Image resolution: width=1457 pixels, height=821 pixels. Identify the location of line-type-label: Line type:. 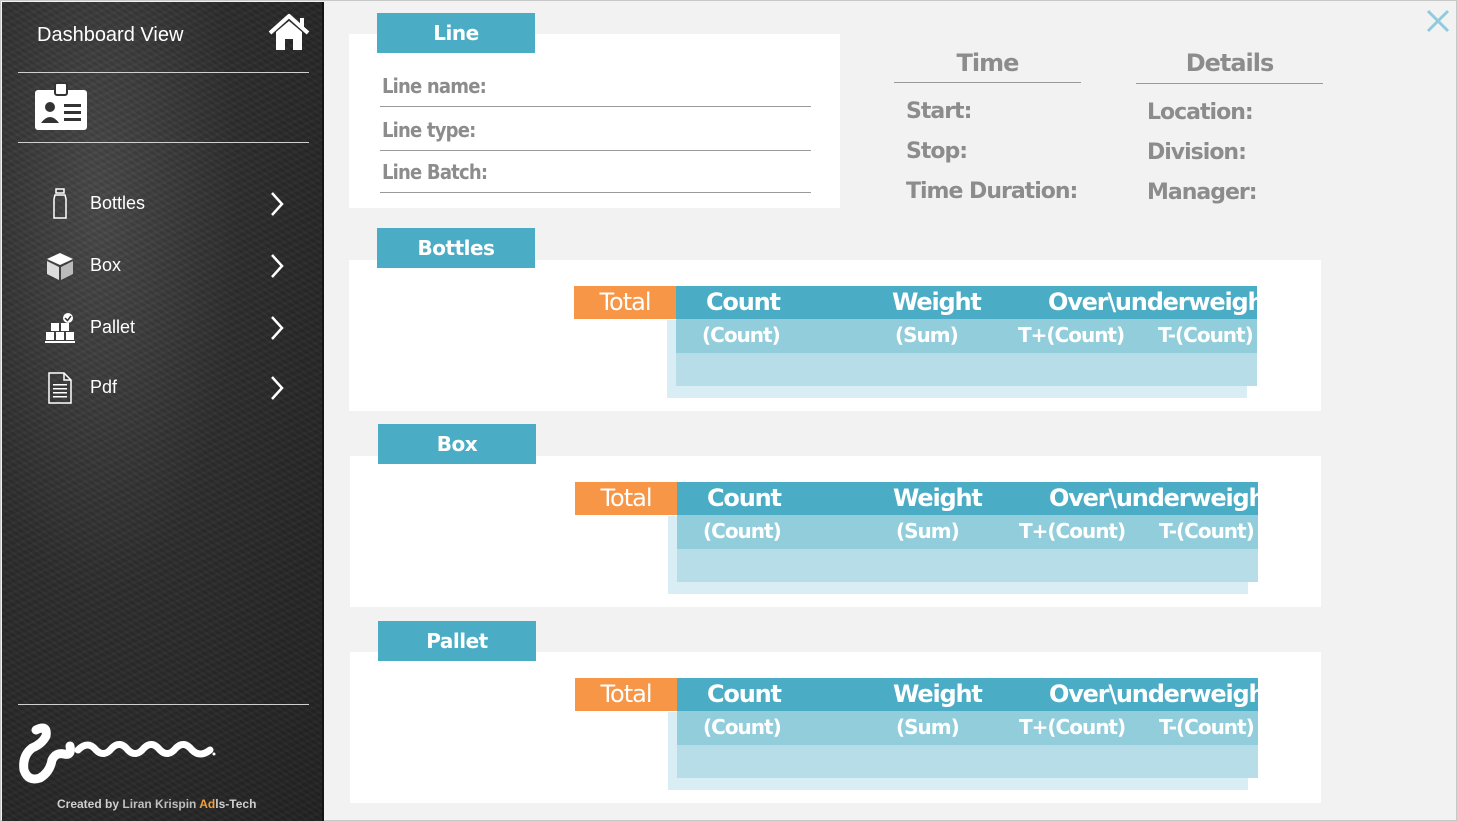
(429, 130).